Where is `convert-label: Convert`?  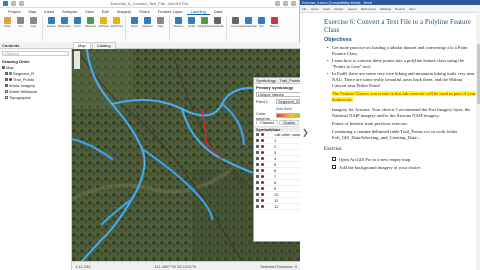
convert-label: Convert is located at coordinates (235, 26).